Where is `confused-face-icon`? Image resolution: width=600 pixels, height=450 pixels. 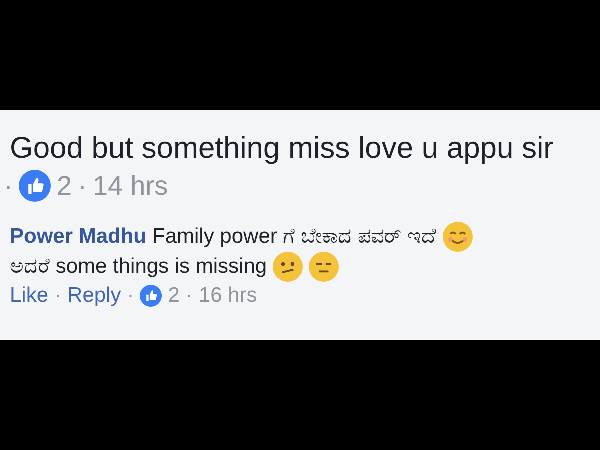 confused-face-icon is located at coordinates (288, 267).